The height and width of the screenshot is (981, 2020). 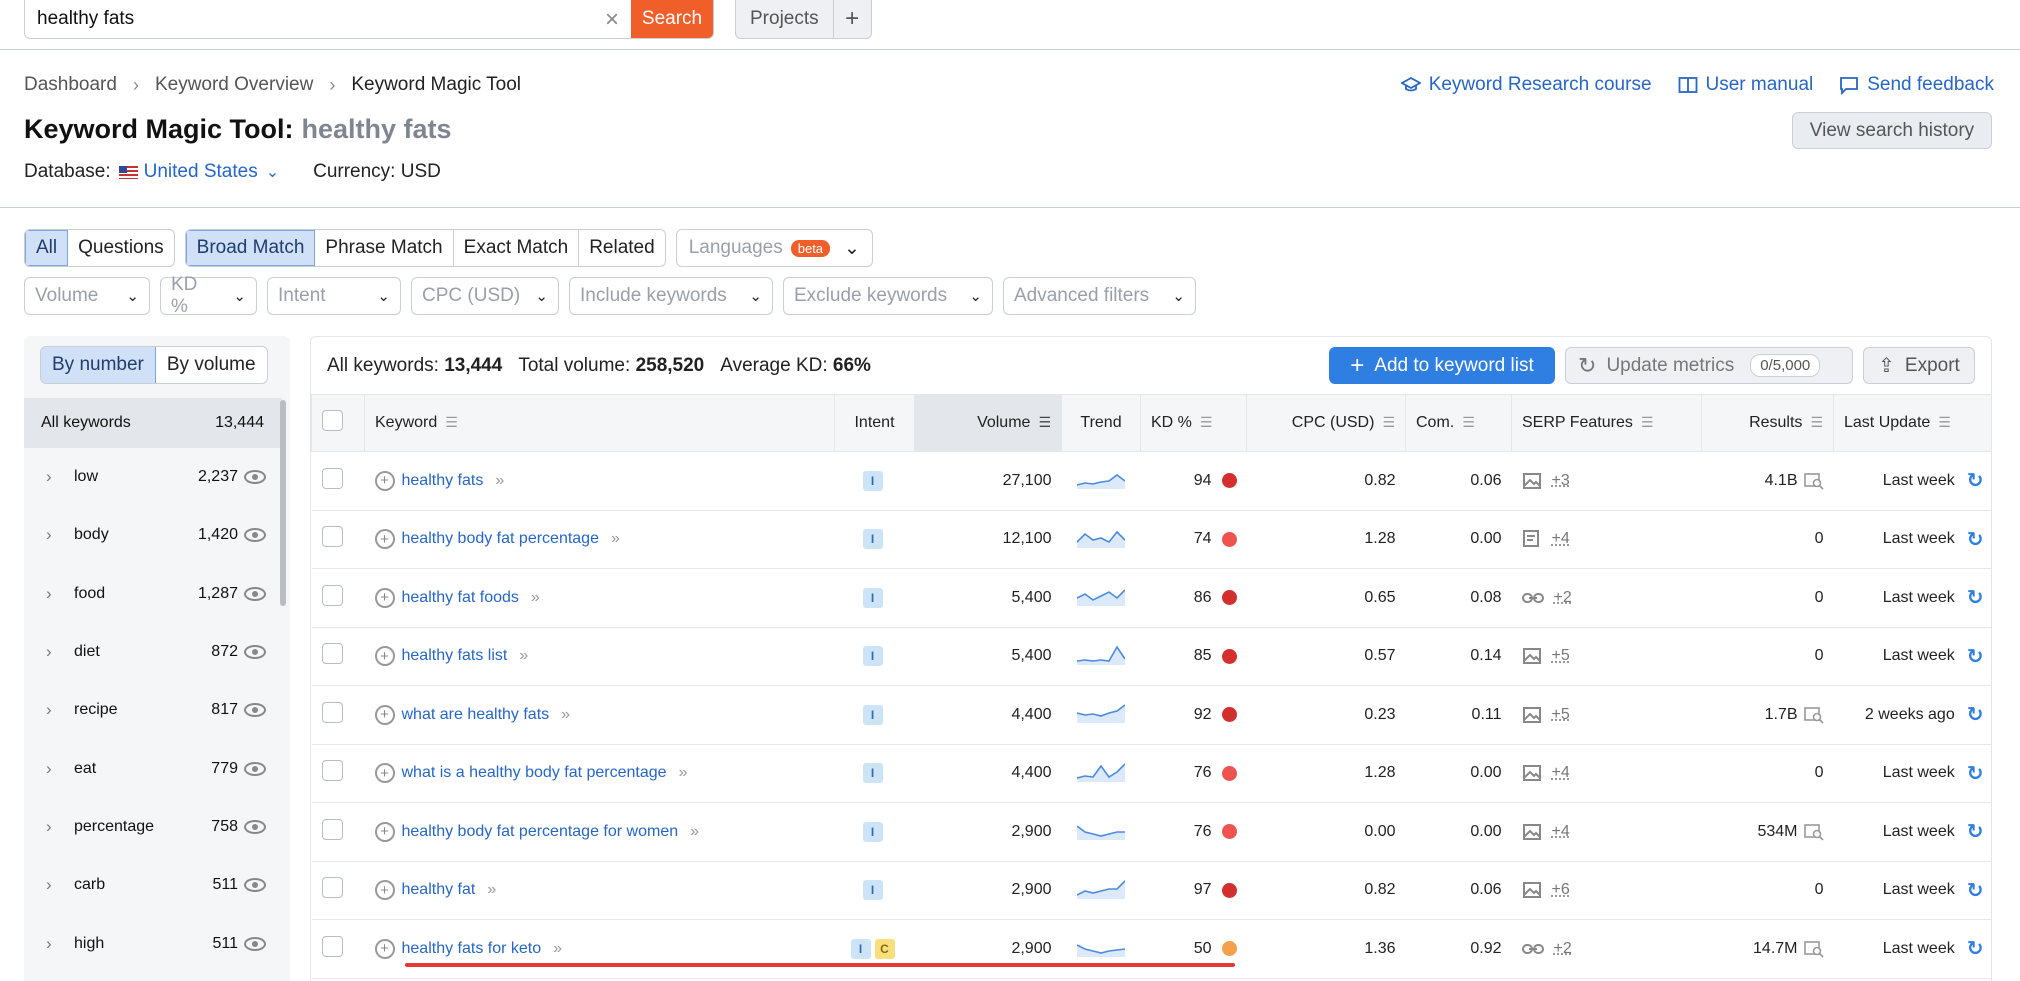 I want to click on select-all-checkbox, so click(x=332, y=420).